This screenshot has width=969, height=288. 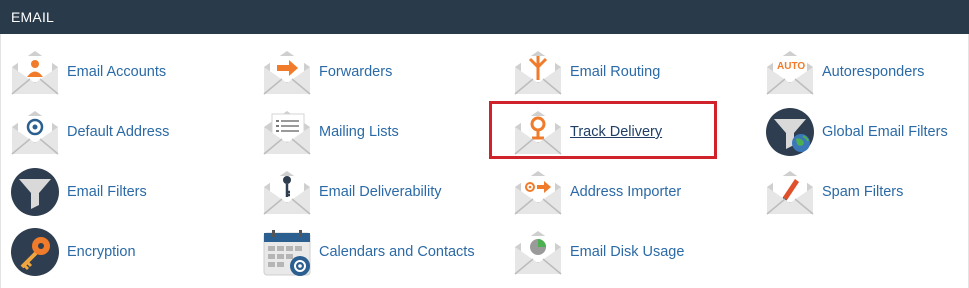 What do you see at coordinates (627, 252) in the screenshot?
I see `email-disk-usage-label: Email Disk Usage` at bounding box center [627, 252].